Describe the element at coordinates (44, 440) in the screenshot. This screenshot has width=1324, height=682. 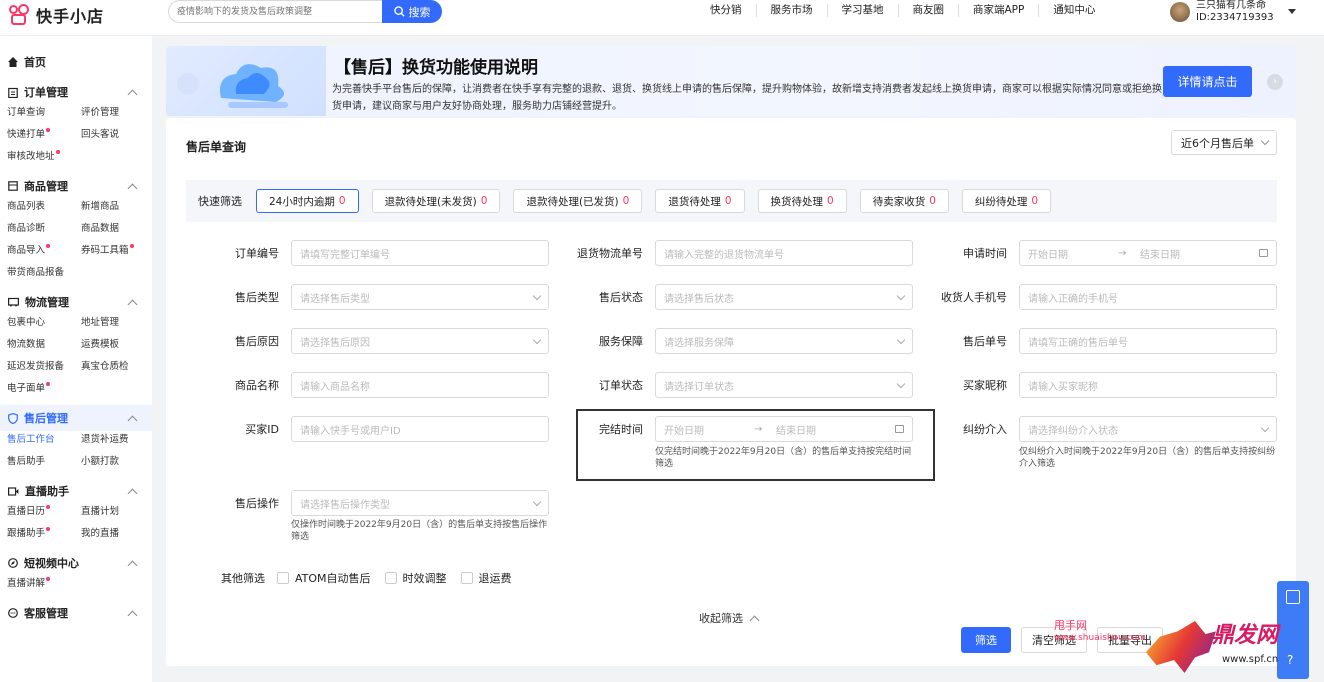
I see `sidebar-item-aftersale-workbench: 售后工作台` at that location.